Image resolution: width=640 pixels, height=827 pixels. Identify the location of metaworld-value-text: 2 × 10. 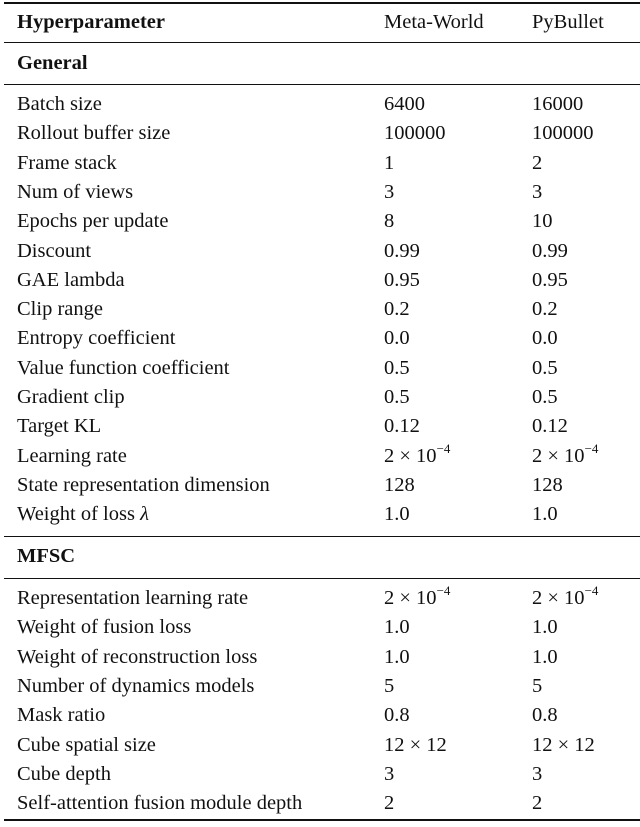
(410, 455).